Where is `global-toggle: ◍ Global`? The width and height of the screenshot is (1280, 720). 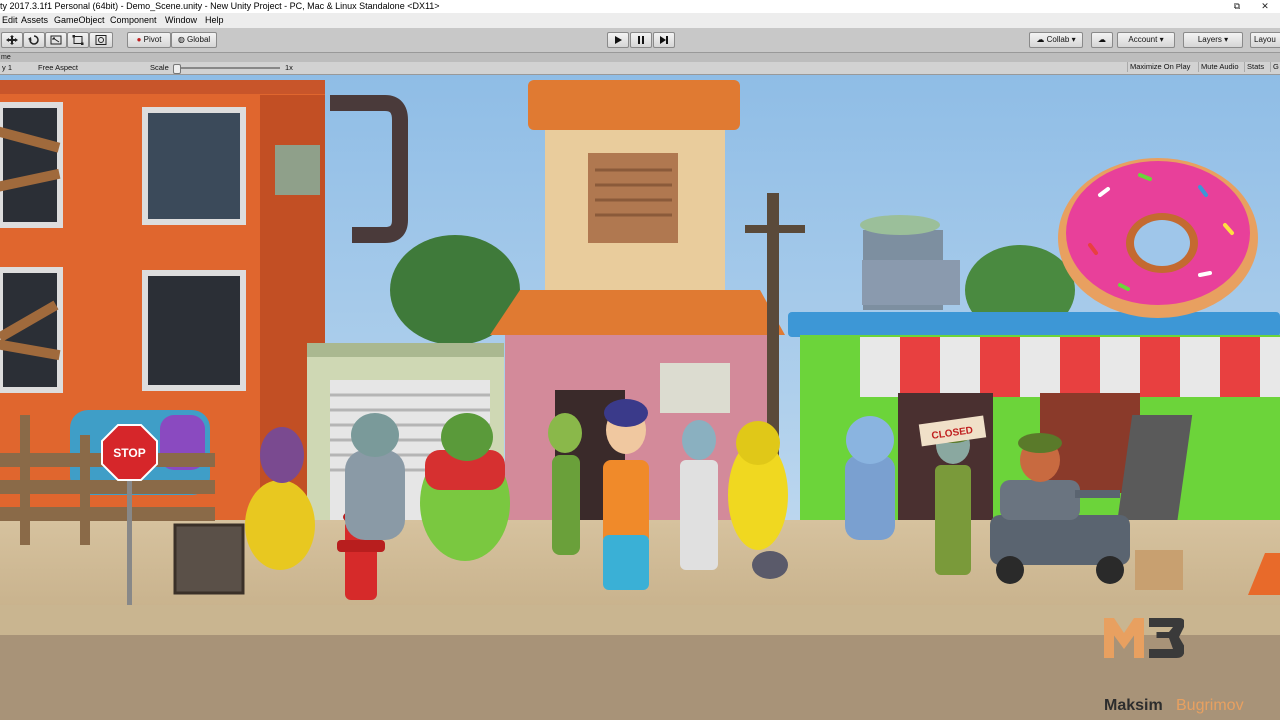 global-toggle: ◍ Global is located at coordinates (194, 40).